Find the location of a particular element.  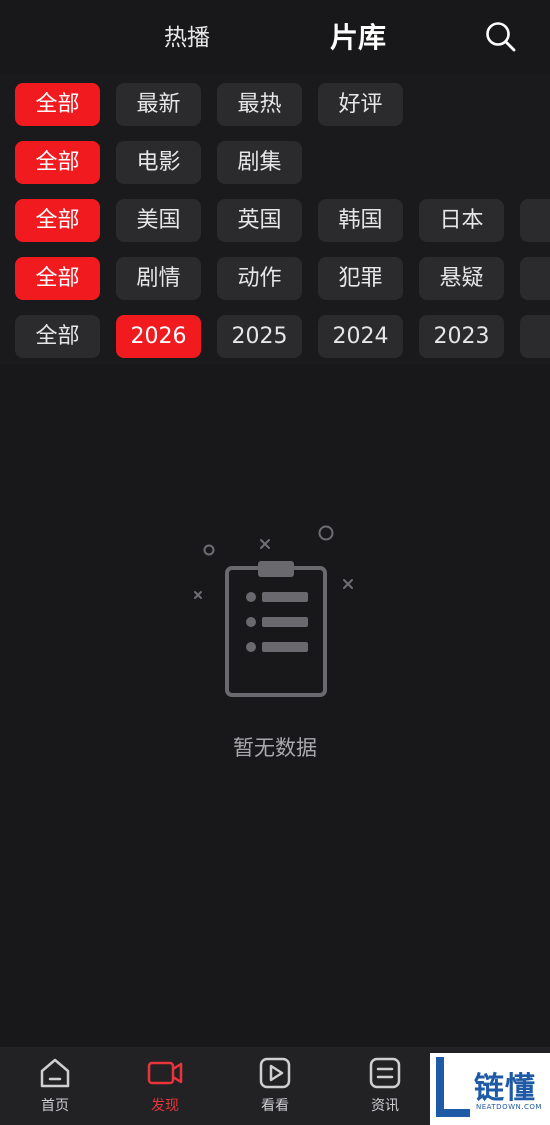

watermark-subtext: NEATDOWN.COM is located at coordinates (509, 1107).